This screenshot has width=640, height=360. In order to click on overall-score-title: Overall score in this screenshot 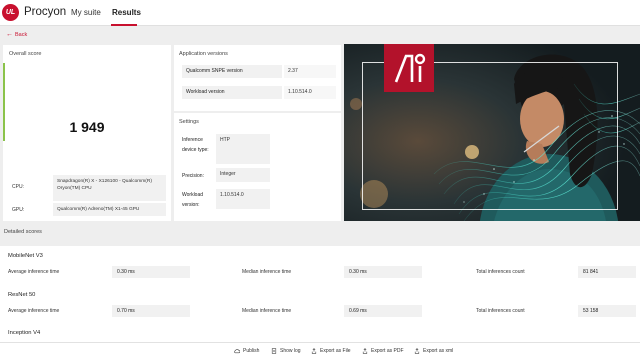, I will do `click(25, 54)`.